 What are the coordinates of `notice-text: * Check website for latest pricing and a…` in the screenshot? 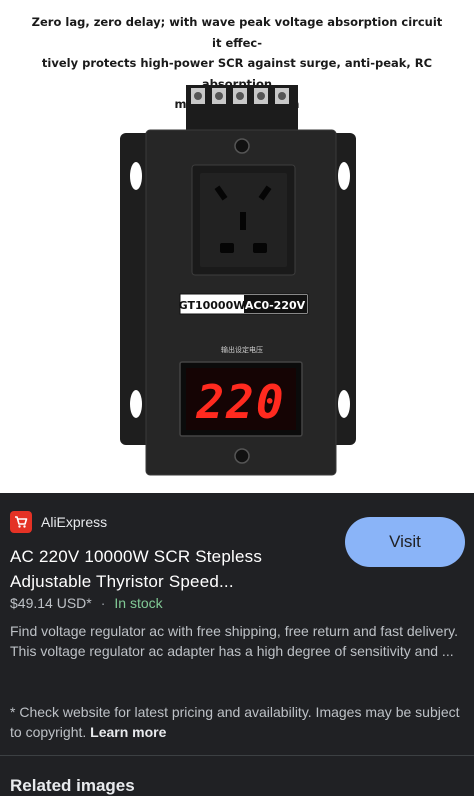 It's located at (235, 722).